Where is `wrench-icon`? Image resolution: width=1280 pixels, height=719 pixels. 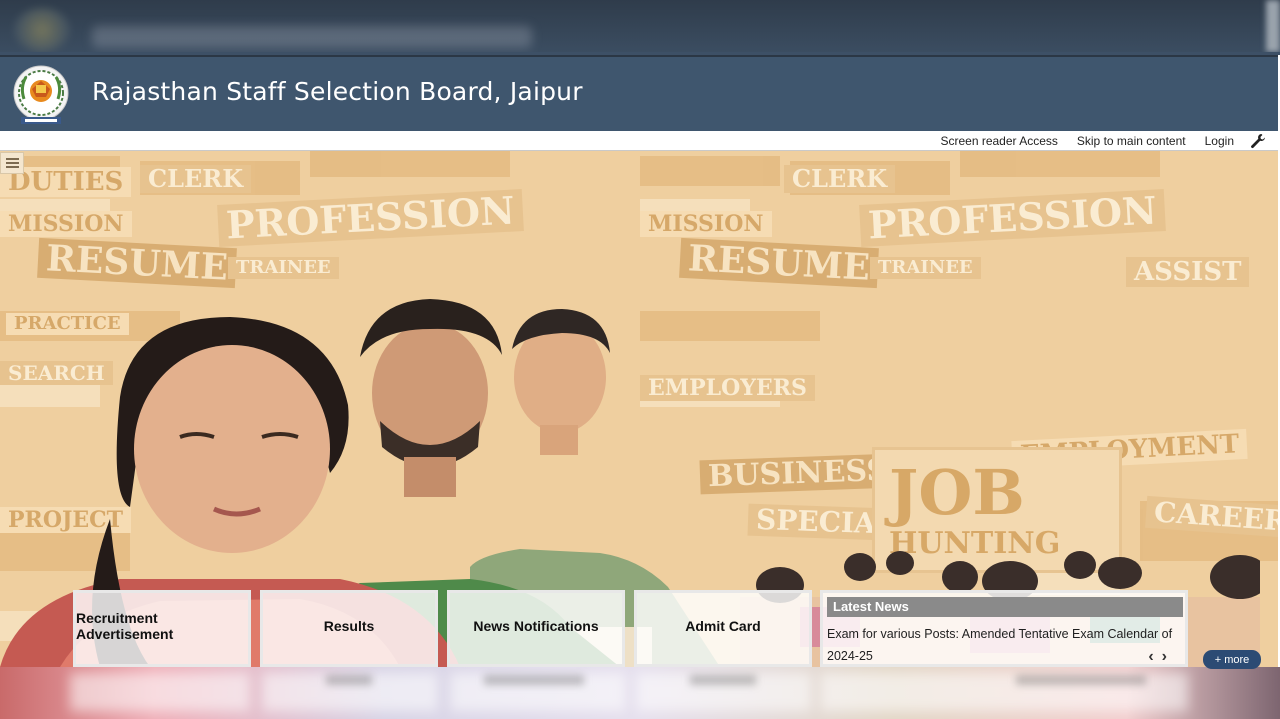 wrench-icon is located at coordinates (1258, 141).